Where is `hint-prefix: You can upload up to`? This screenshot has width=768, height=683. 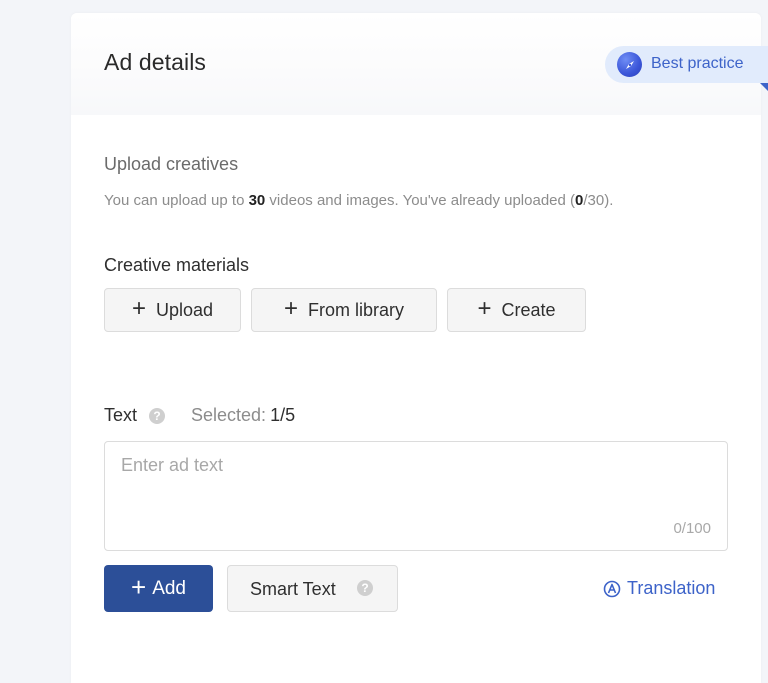
hint-prefix: You can upload up to is located at coordinates (176, 200).